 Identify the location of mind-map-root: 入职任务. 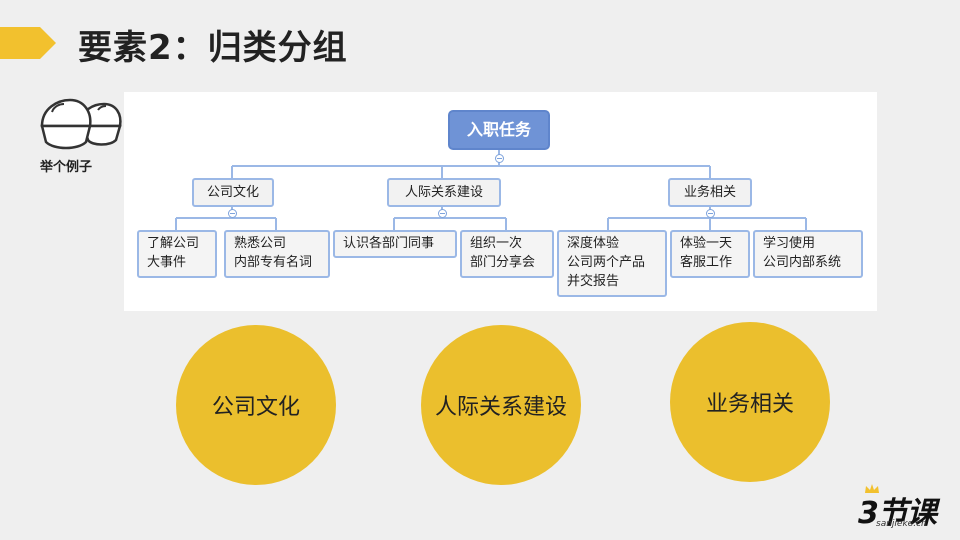
(499, 130).